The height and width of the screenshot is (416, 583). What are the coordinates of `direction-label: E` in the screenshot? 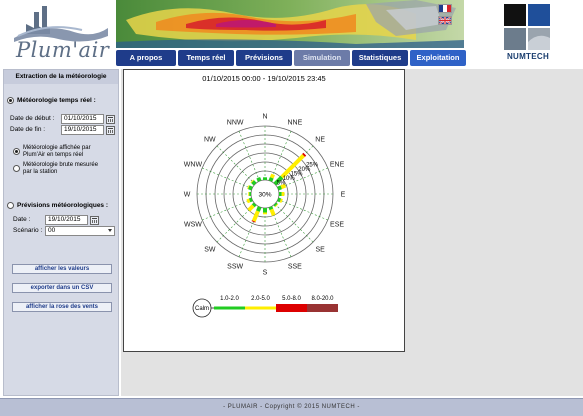 It's located at (343, 195).